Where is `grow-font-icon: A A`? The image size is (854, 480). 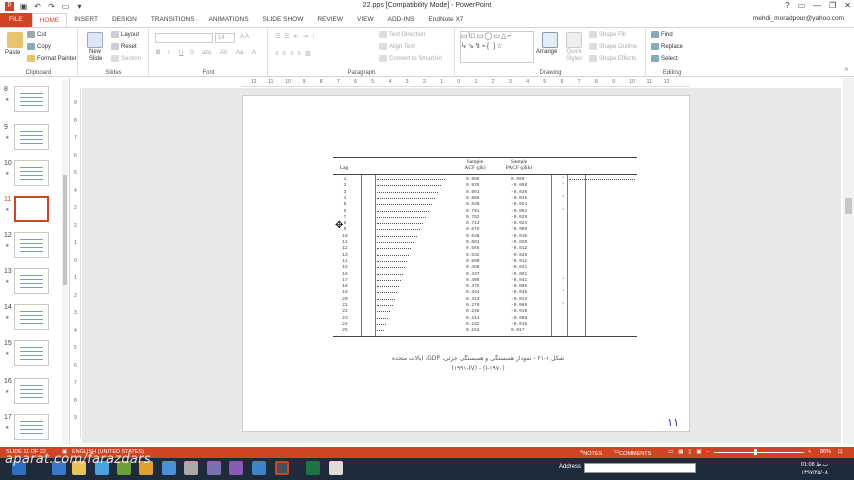
grow-font-icon: A A is located at coordinates (244, 37).